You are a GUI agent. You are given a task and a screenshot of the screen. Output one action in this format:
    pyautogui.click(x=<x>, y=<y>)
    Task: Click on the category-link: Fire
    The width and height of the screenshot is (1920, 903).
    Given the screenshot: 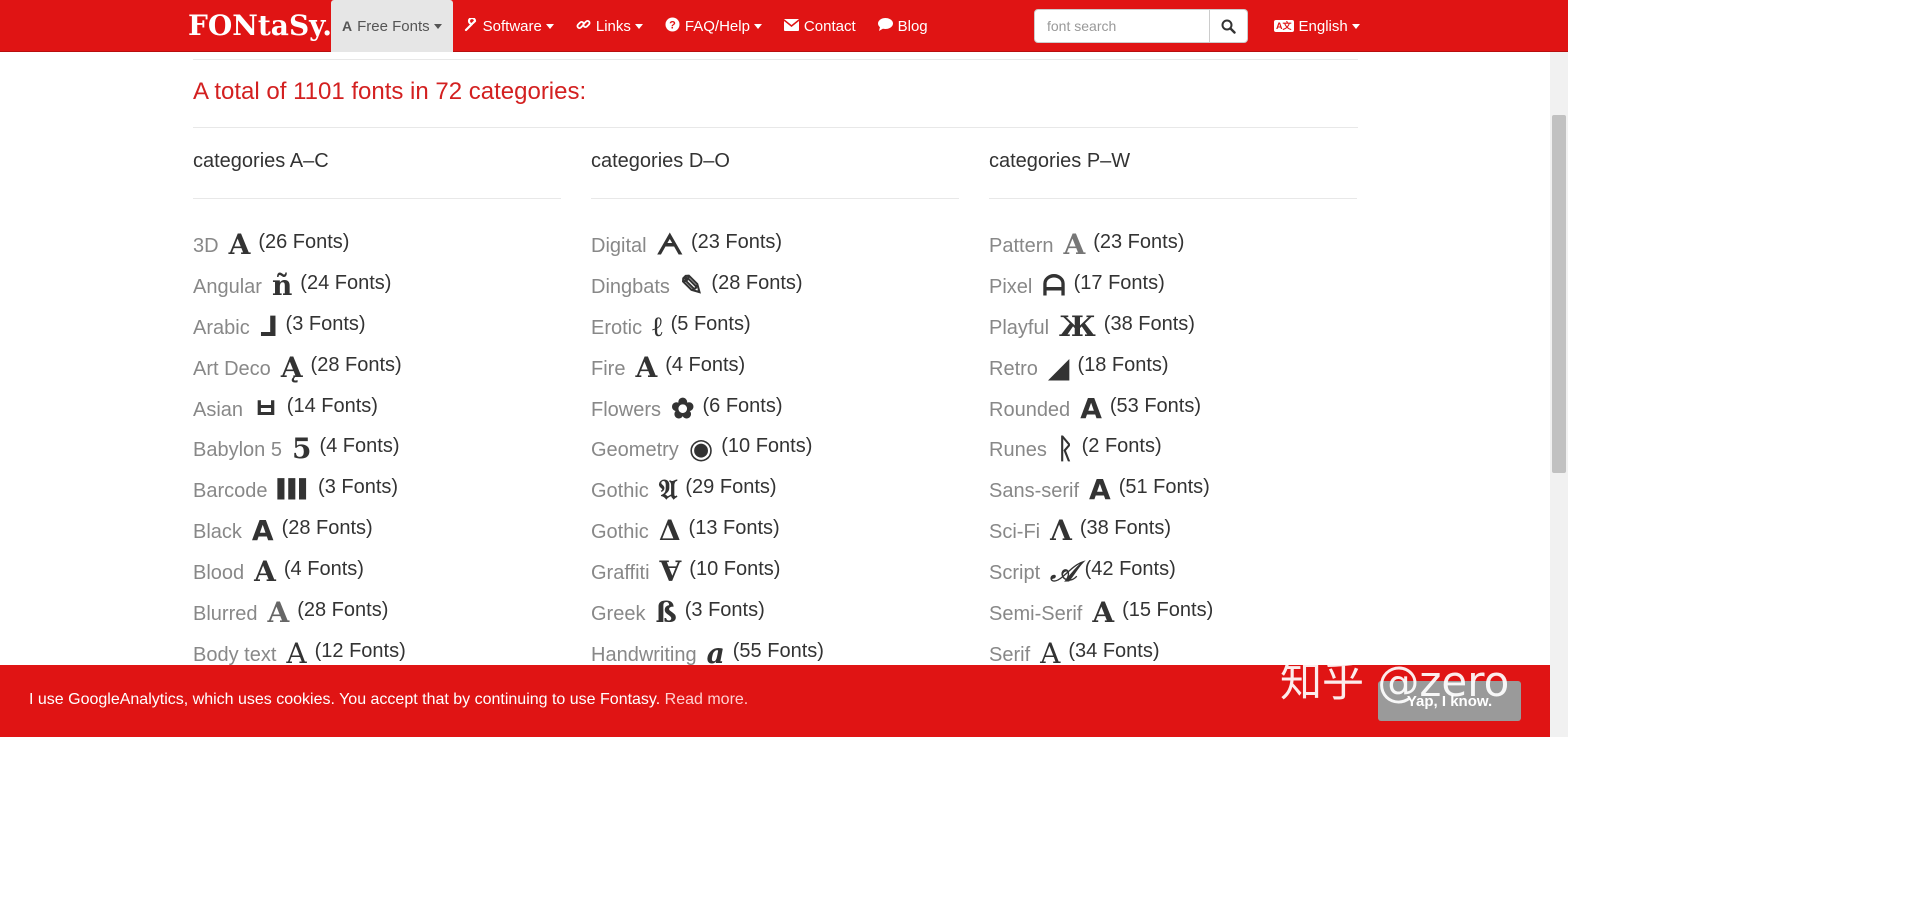 What is the action you would take?
    pyautogui.click(x=608, y=369)
    